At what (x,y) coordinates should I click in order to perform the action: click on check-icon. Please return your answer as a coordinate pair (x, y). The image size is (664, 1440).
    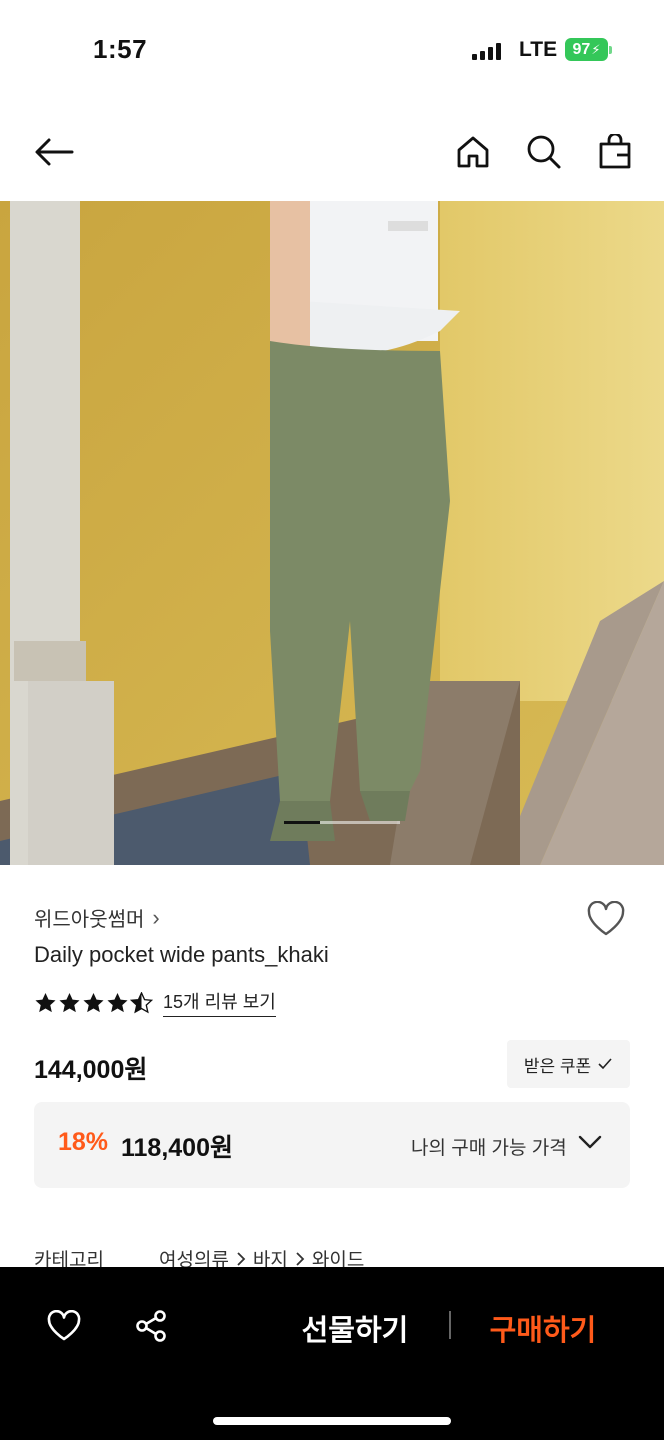
    Looking at the image, I should click on (605, 1064).